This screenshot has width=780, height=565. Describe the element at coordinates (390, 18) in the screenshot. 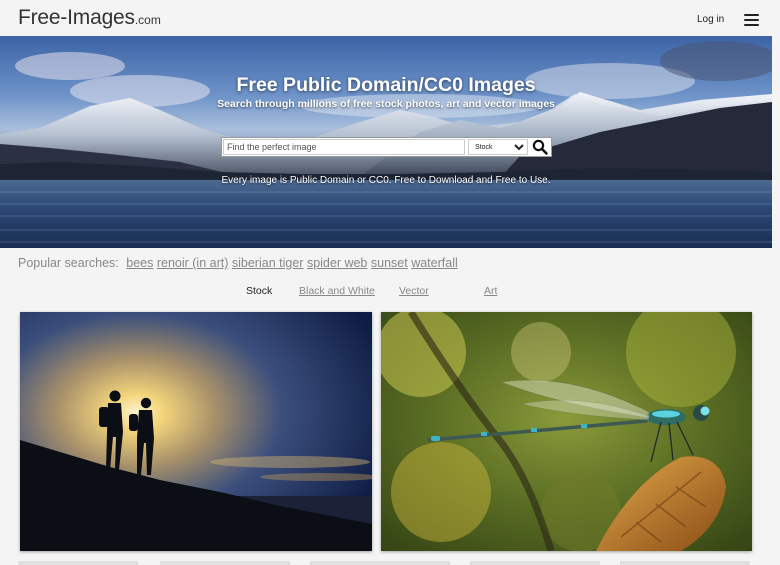

I see `site-header: Free-Images.com Log in` at that location.